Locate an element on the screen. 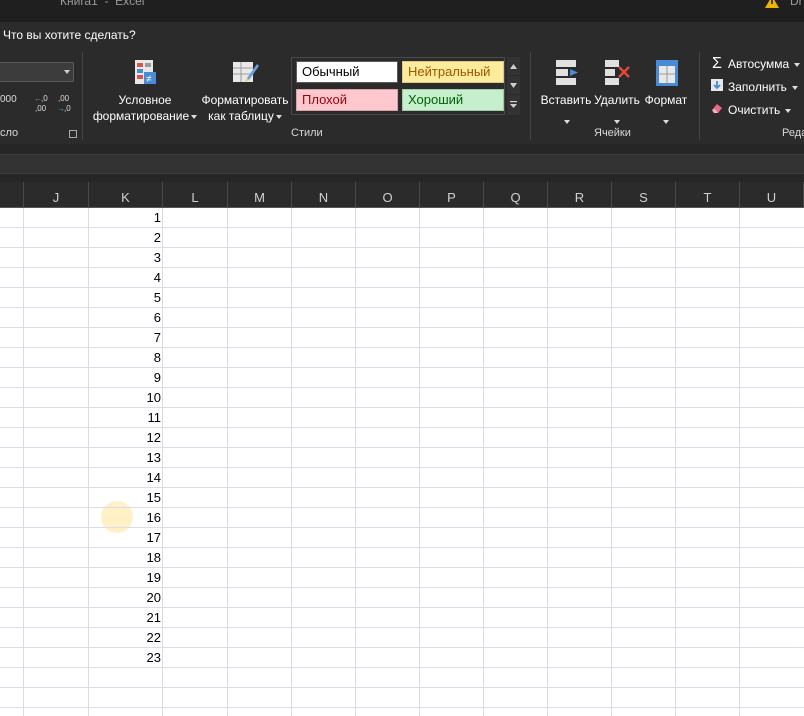  formula-bar is located at coordinates (402, 164).